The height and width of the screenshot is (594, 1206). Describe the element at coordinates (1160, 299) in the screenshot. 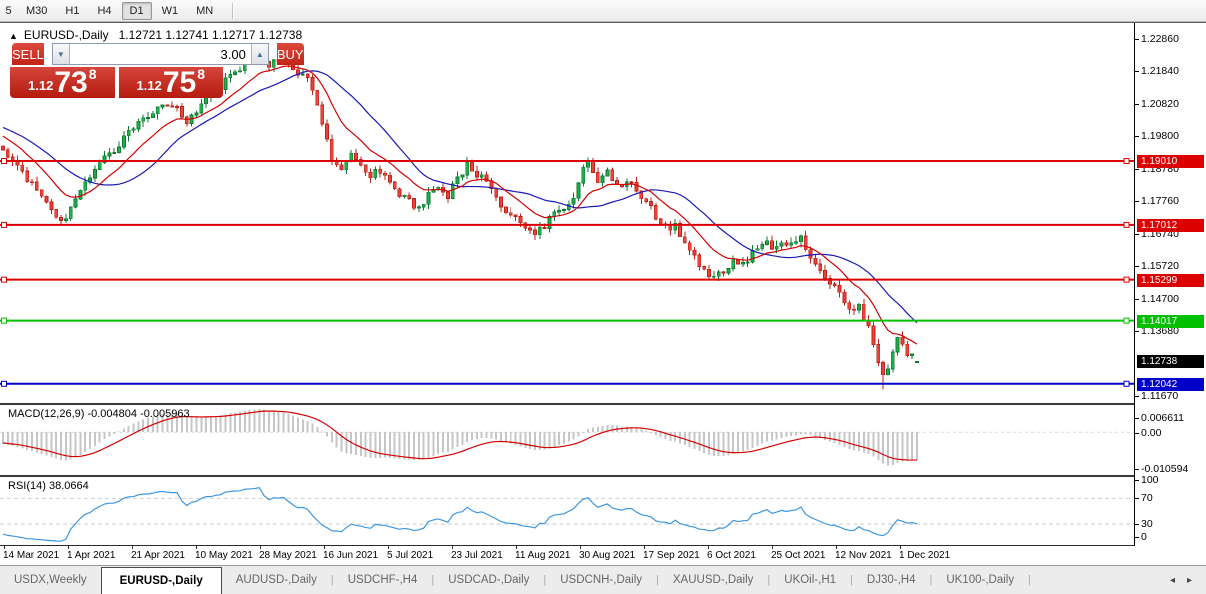

I see `price-axis-label: 1.14700` at that location.